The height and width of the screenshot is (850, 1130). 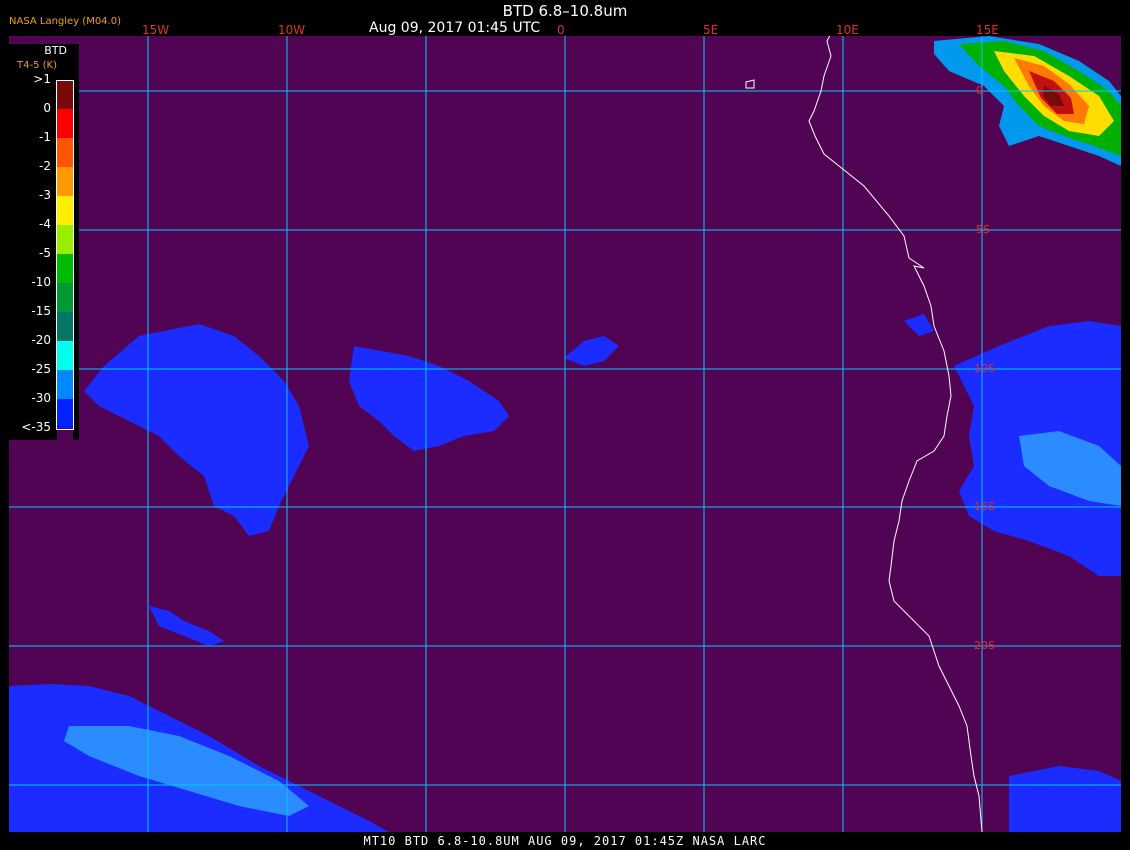 What do you see at coordinates (41, 340) in the screenshot?
I see `legend-tick-label: -20` at bounding box center [41, 340].